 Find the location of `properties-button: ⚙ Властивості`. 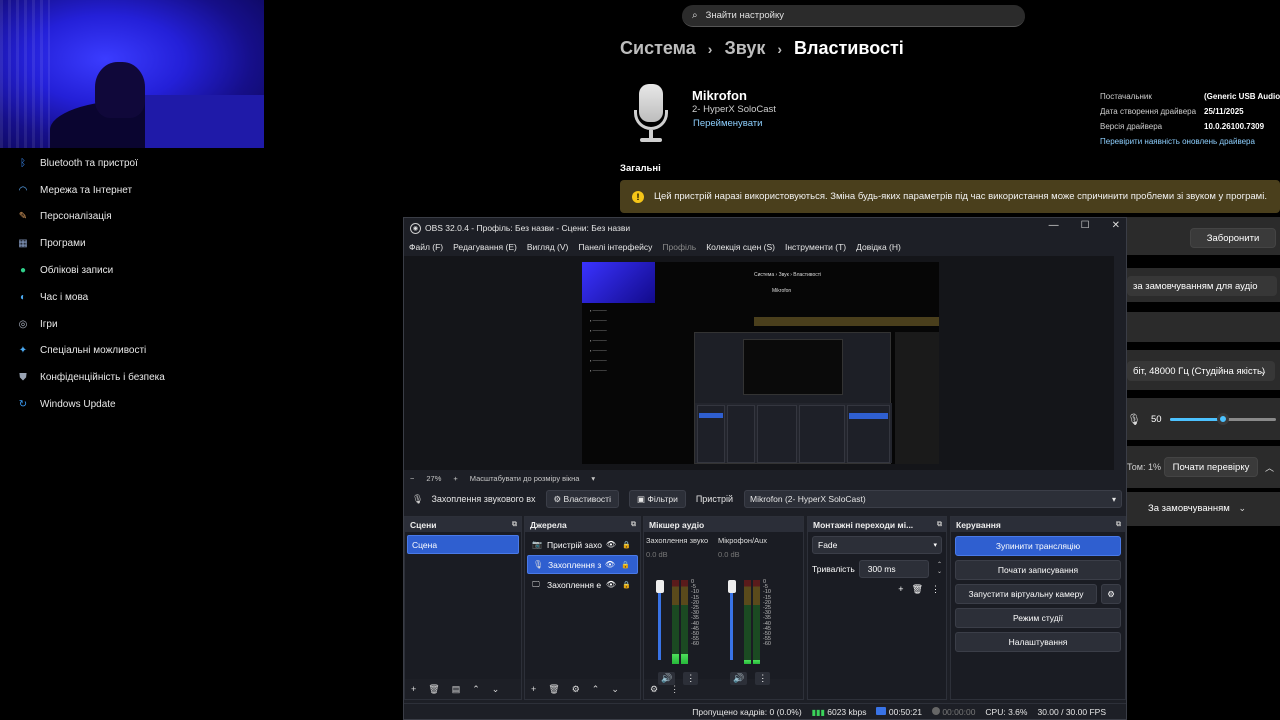

properties-button: ⚙ Властивості is located at coordinates (582, 499).